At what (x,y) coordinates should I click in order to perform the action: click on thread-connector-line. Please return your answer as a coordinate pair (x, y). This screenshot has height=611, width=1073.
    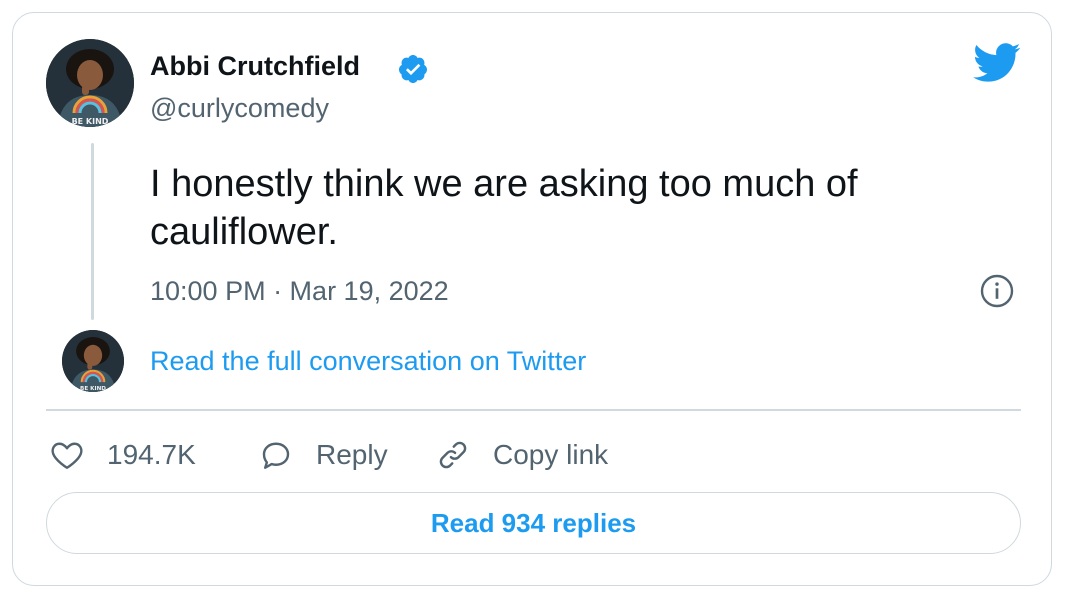
    Looking at the image, I should click on (92, 231).